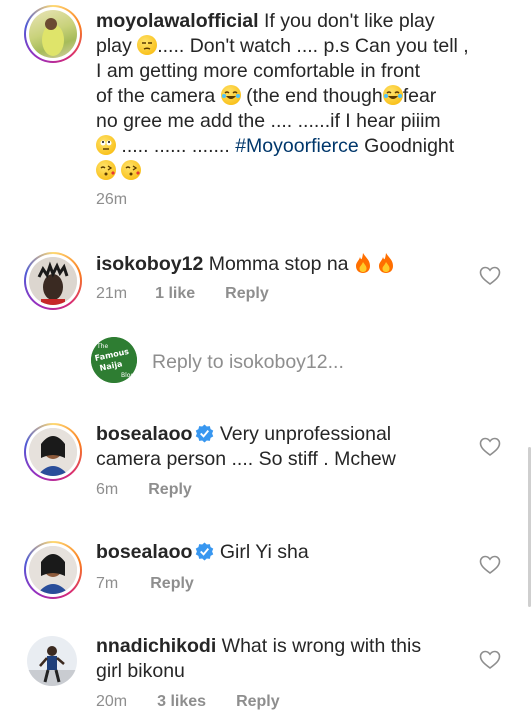  I want to click on avatar-nnadichikodi, so click(52, 661).